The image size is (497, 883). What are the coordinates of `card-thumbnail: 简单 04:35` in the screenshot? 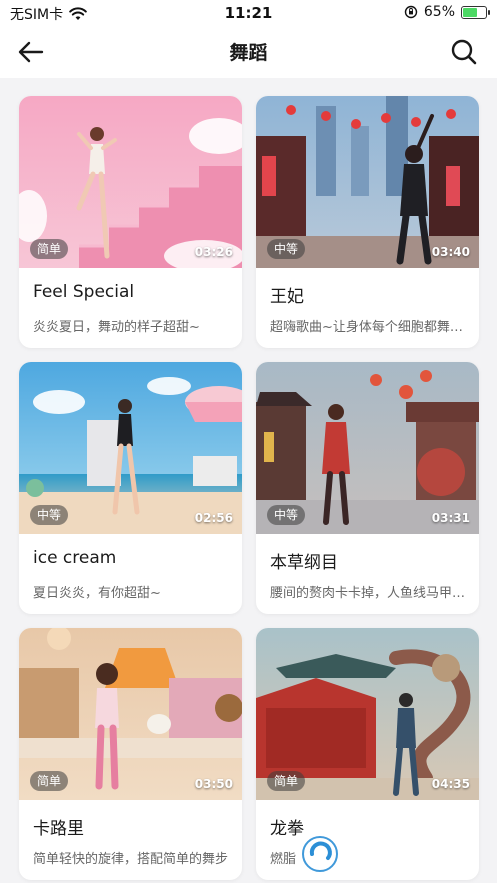 It's located at (367, 714).